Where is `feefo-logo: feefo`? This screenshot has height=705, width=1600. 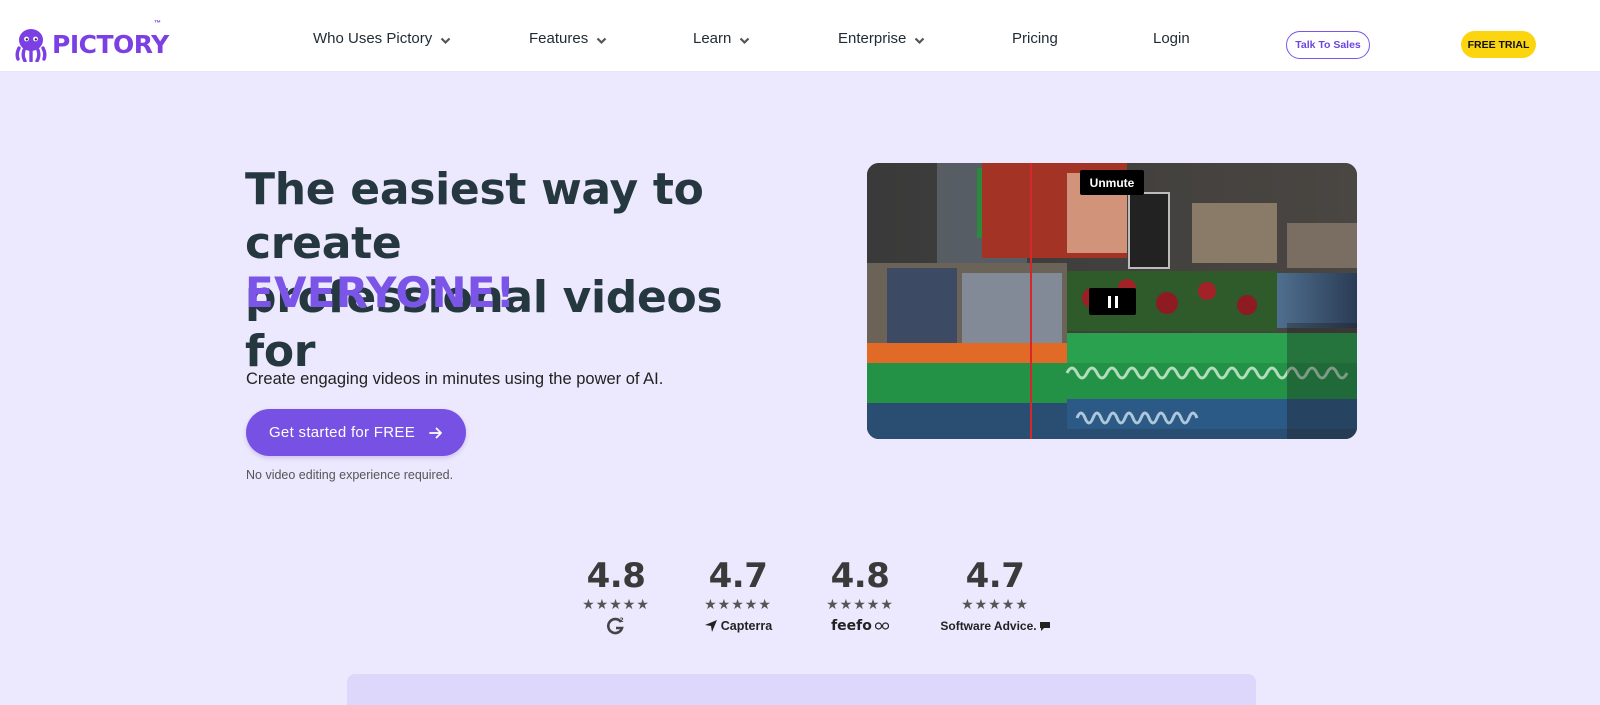 feefo-logo: feefo is located at coordinates (860, 626).